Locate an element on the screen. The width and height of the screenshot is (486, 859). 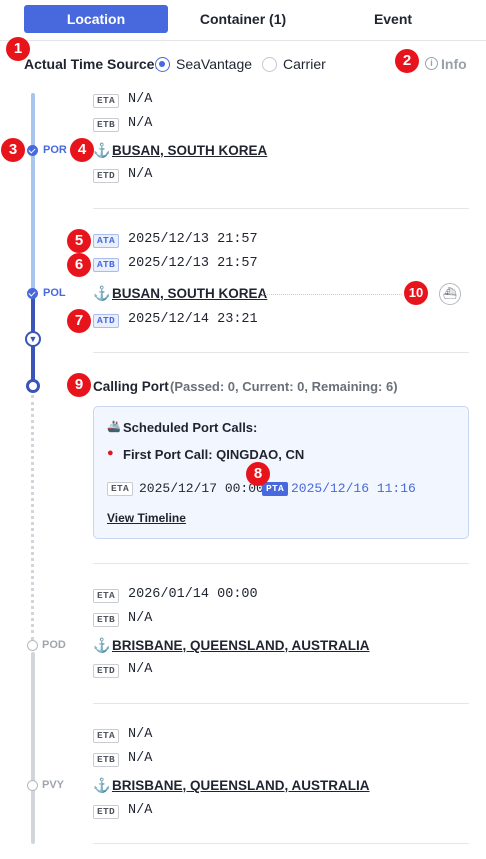
pvy-stage-label: PVY is located at coordinates (53, 785).